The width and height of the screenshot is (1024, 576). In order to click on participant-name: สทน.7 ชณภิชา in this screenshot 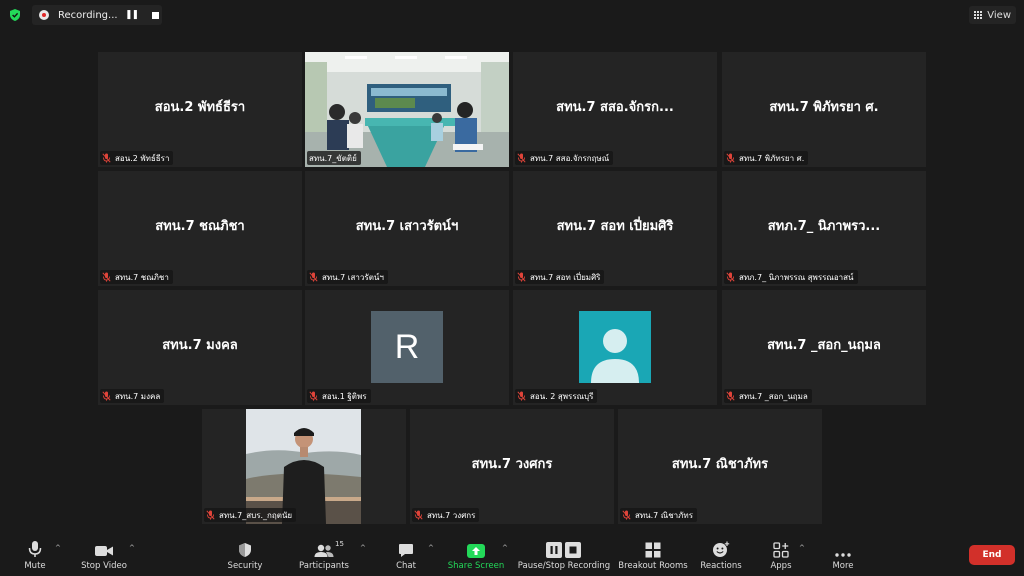, I will do `click(200, 226)`.